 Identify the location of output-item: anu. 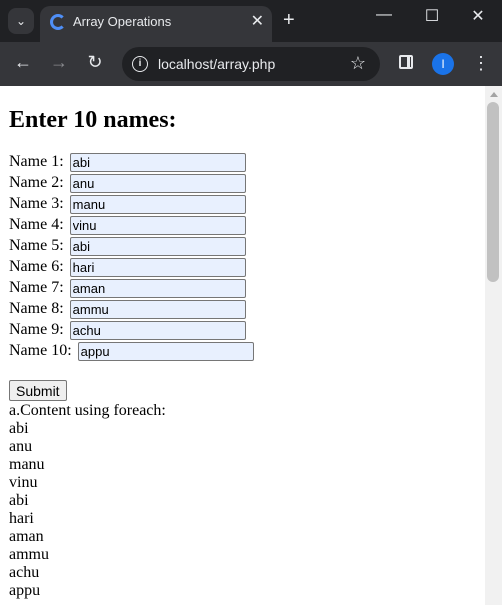
(21, 446).